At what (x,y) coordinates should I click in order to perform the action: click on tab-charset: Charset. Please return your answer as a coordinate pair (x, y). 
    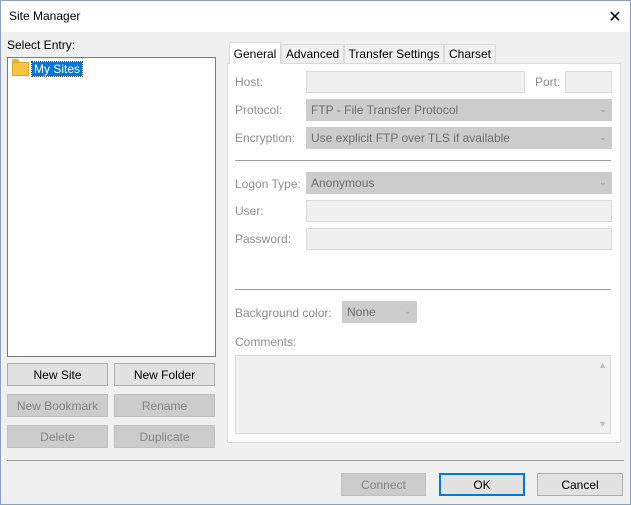
    Looking at the image, I should click on (470, 53).